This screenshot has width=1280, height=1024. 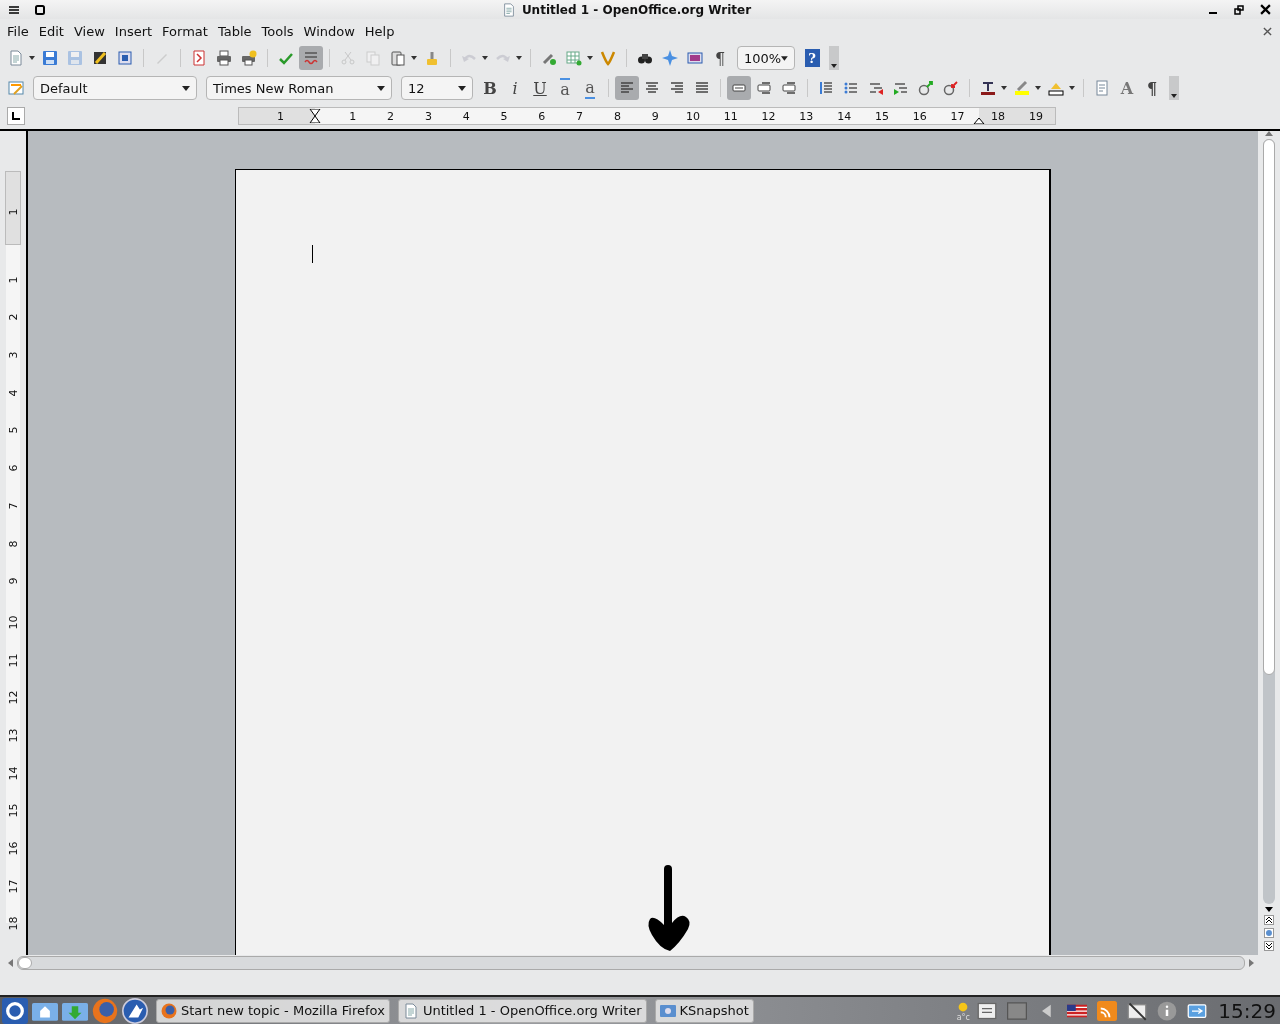 What do you see at coordinates (1127, 88) in the screenshot?
I see `toolbar-button: A` at bounding box center [1127, 88].